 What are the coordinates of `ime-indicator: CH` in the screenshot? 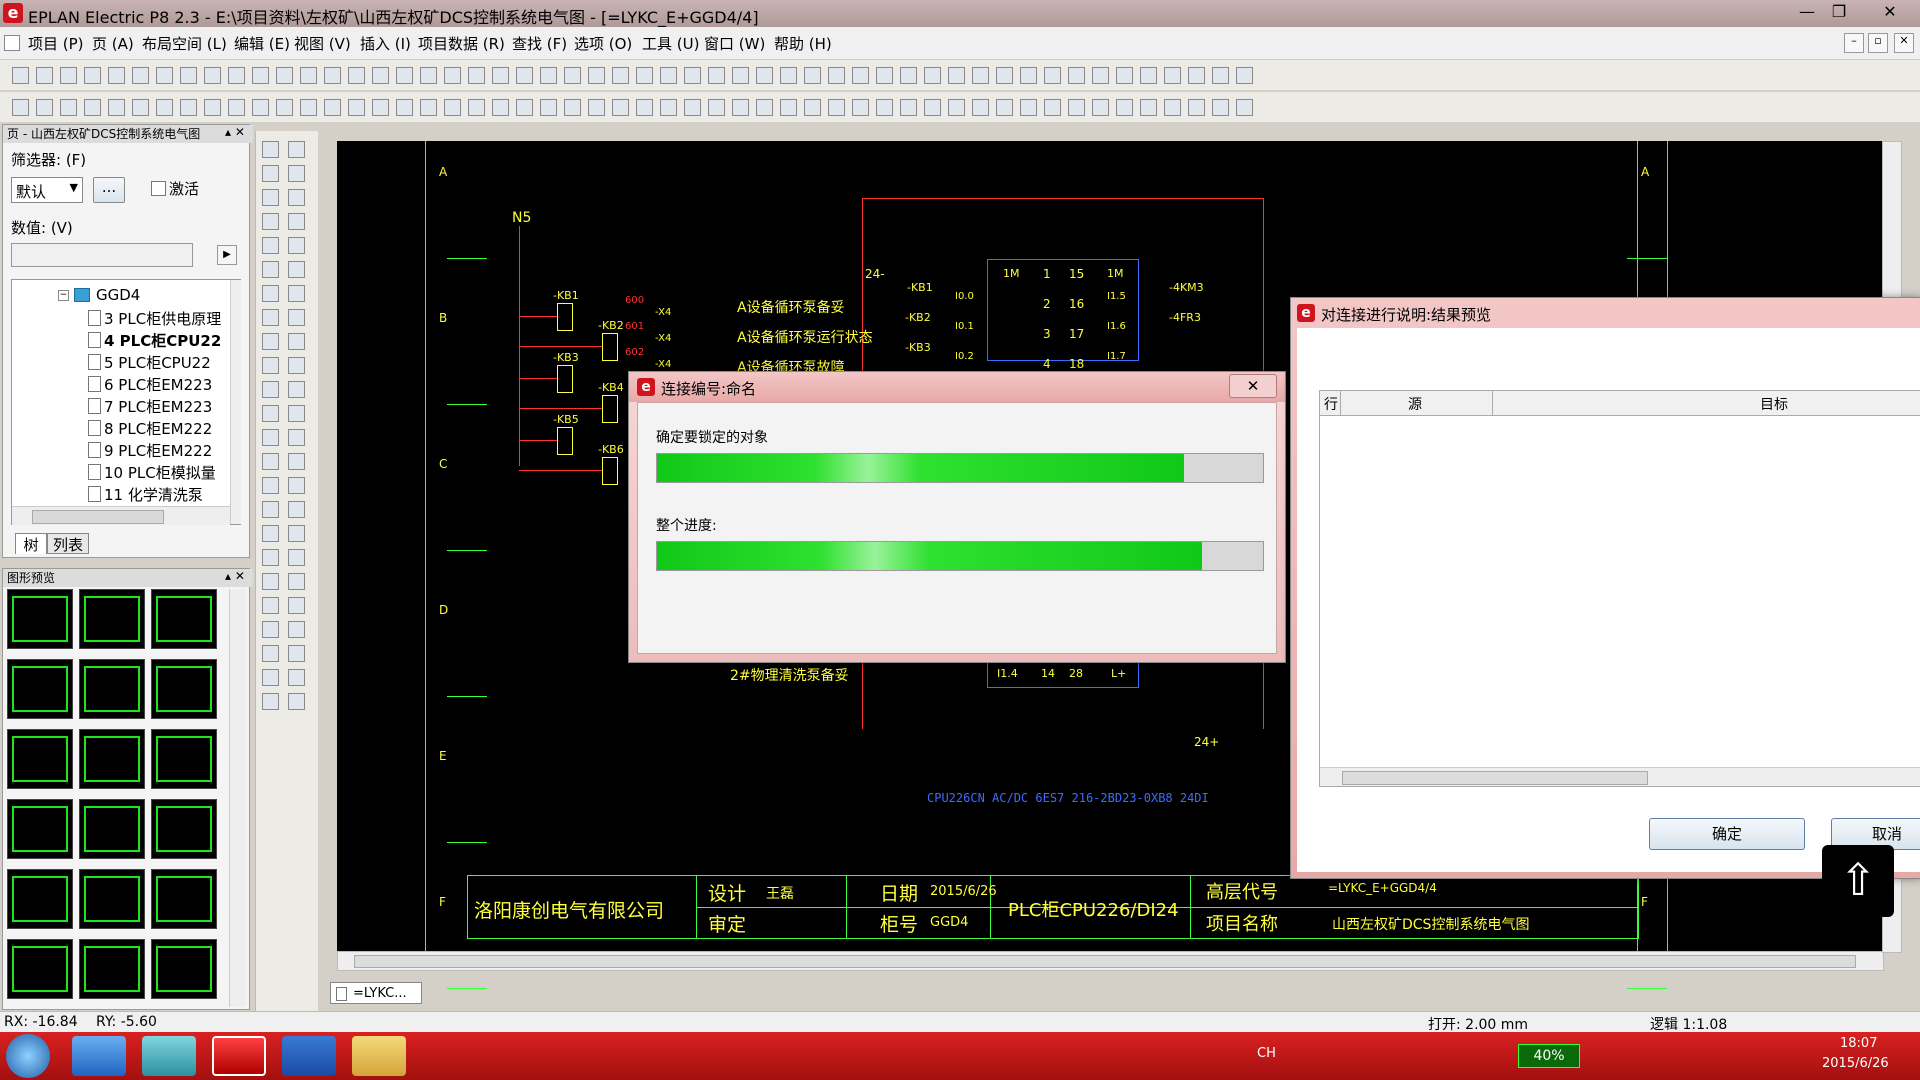 It's located at (1266, 1053).